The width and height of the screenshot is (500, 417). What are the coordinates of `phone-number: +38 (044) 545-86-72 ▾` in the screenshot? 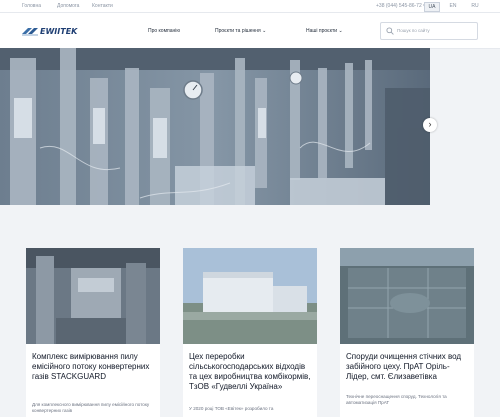 It's located at (401, 6).